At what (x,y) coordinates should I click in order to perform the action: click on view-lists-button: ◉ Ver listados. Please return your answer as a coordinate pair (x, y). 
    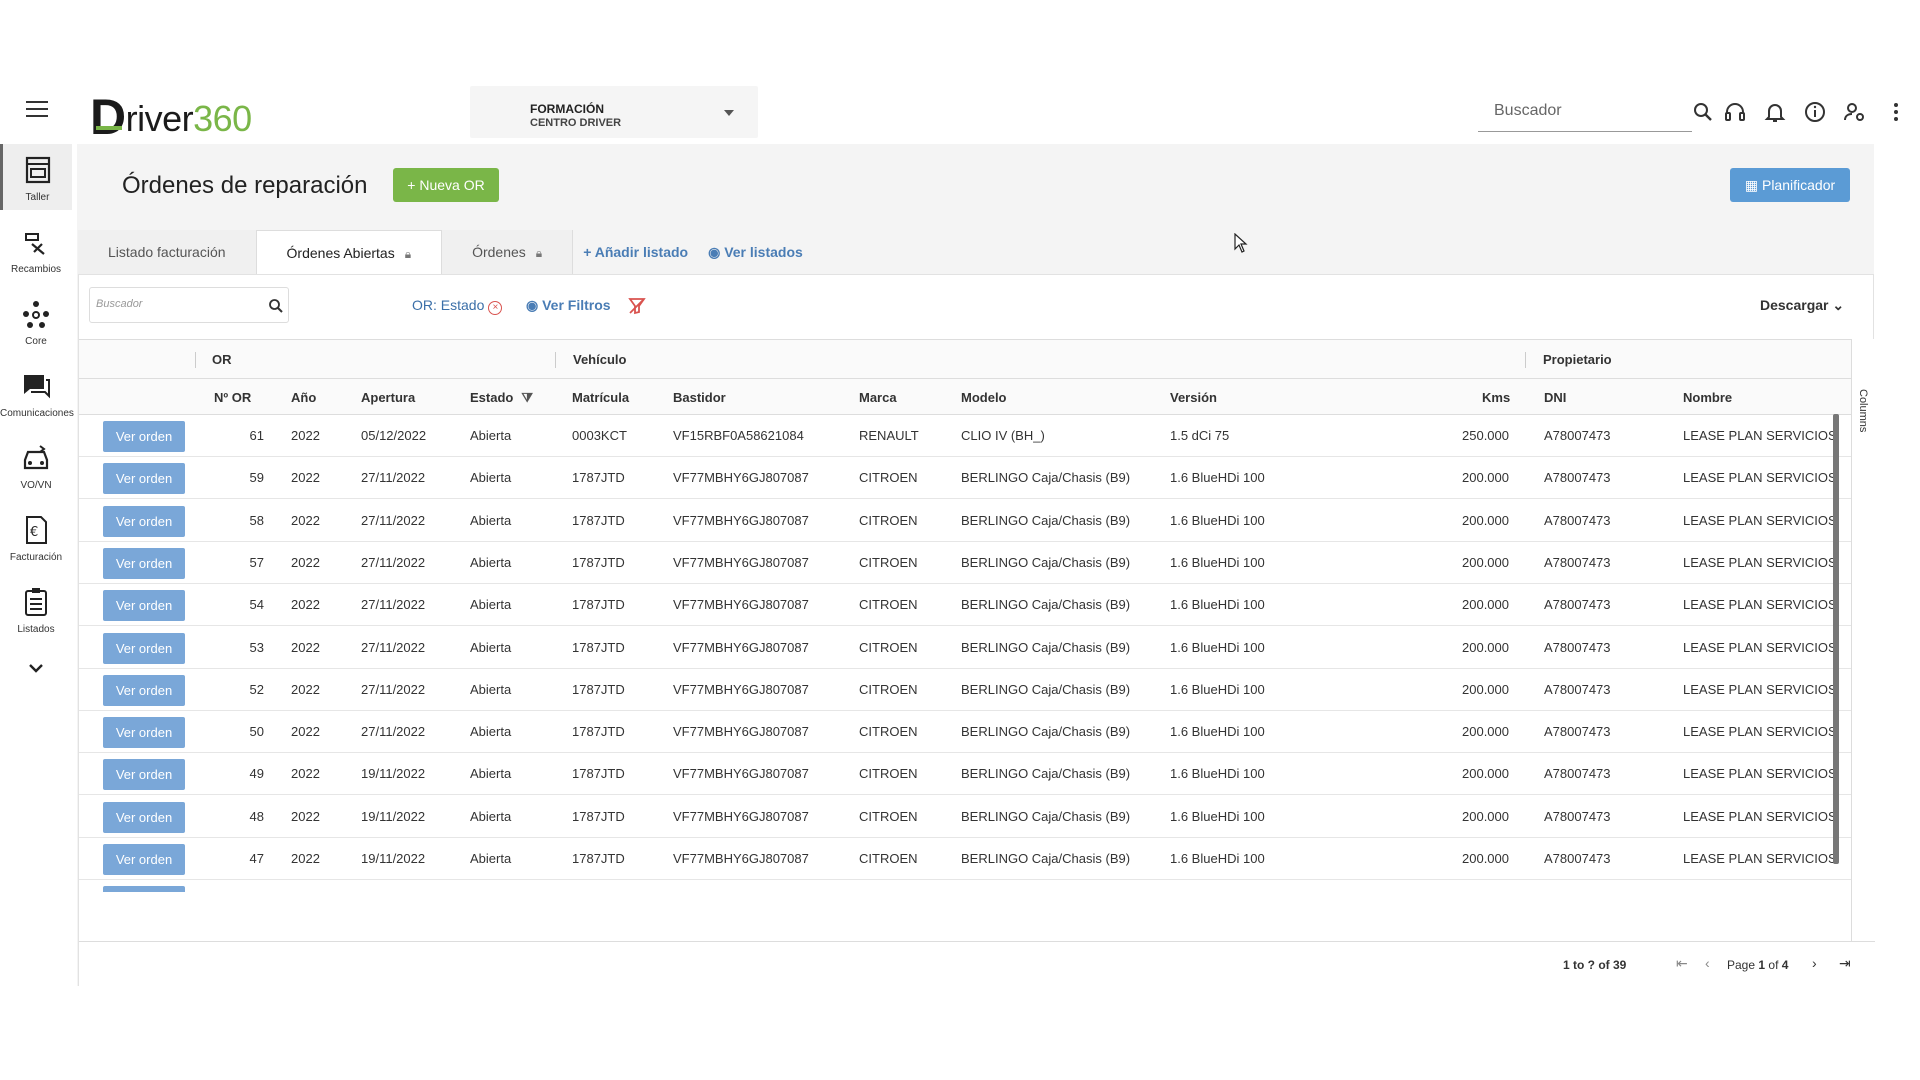
    Looking at the image, I should click on (755, 252).